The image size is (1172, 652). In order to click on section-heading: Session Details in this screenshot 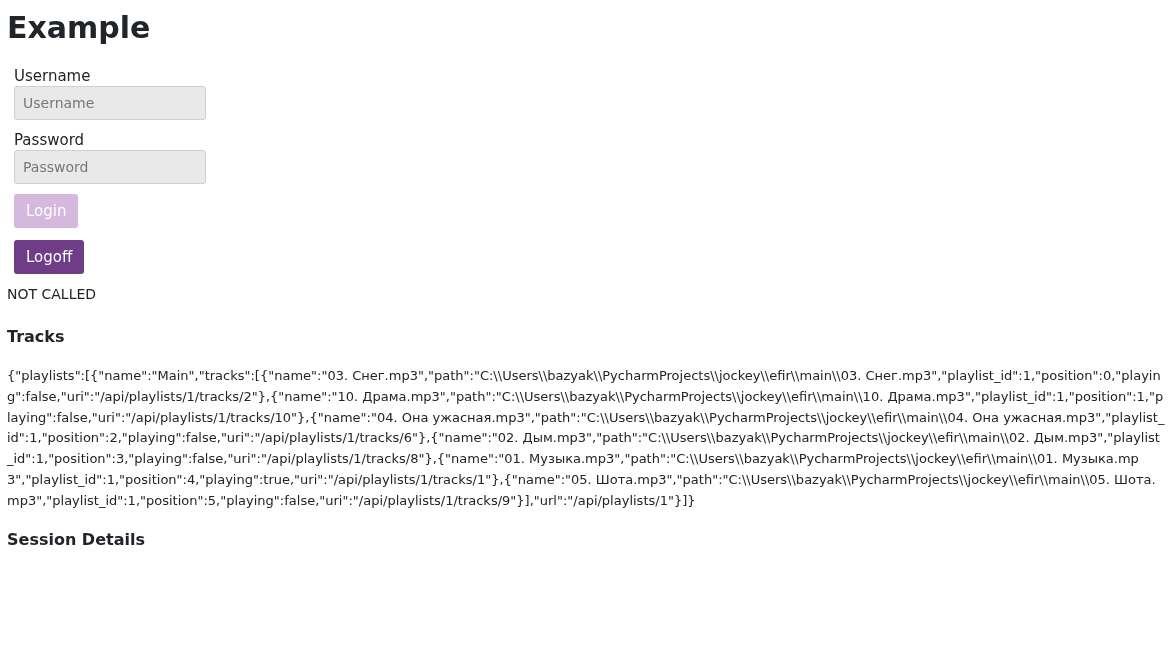, I will do `click(76, 539)`.